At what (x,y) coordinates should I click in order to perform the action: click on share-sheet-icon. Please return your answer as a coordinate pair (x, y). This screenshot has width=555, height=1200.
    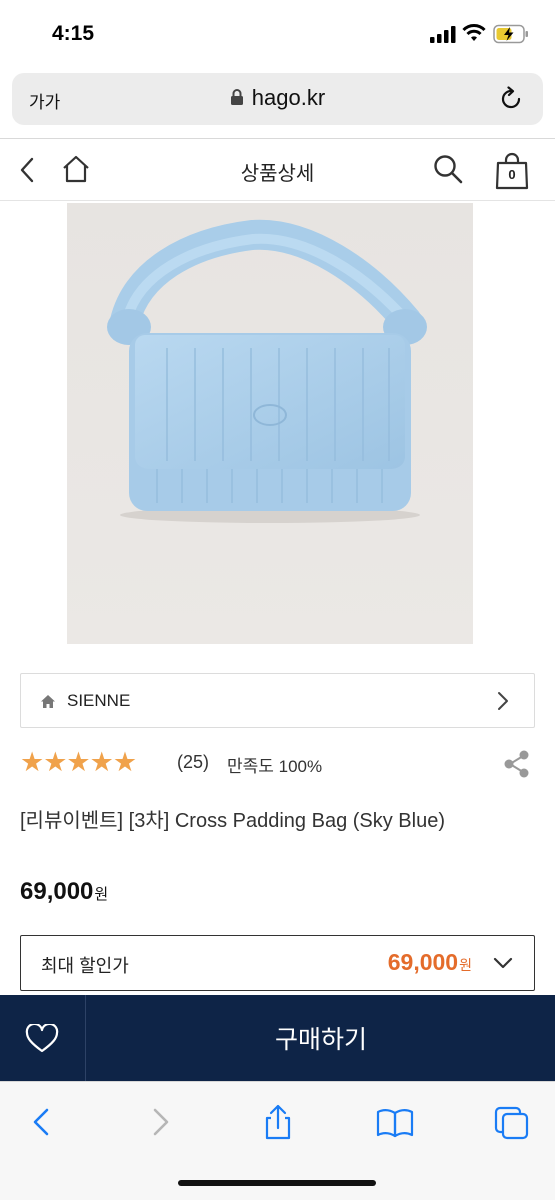
    Looking at the image, I should click on (278, 1122).